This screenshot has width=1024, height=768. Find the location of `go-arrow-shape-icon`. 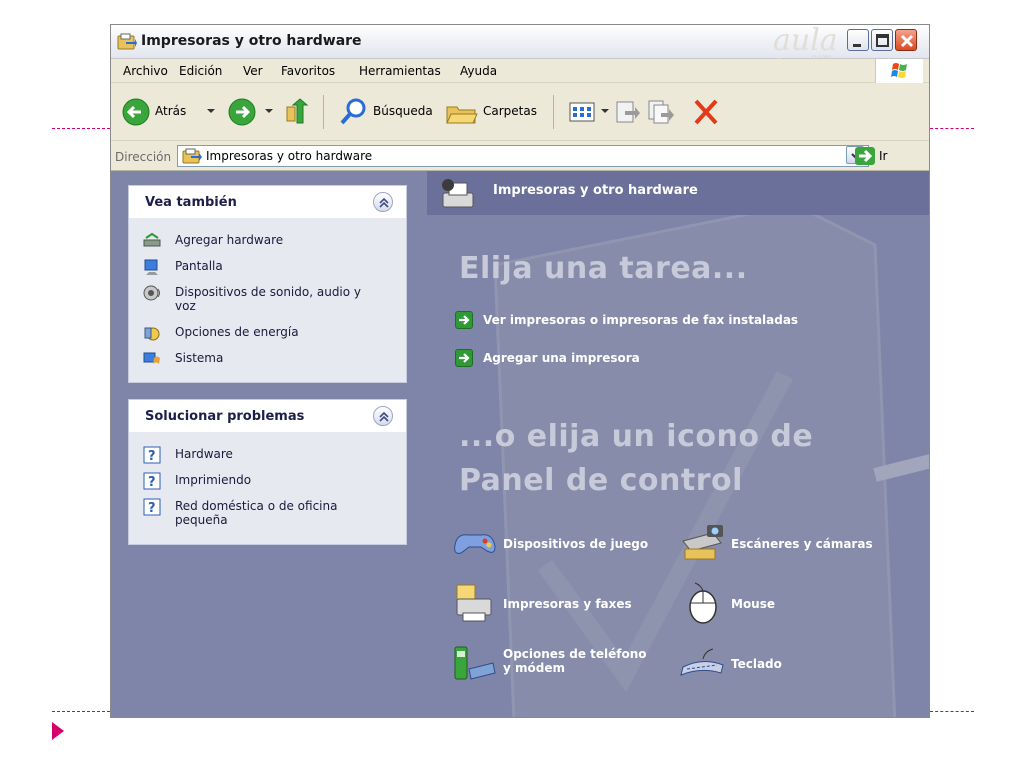

go-arrow-shape-icon is located at coordinates (866, 156).